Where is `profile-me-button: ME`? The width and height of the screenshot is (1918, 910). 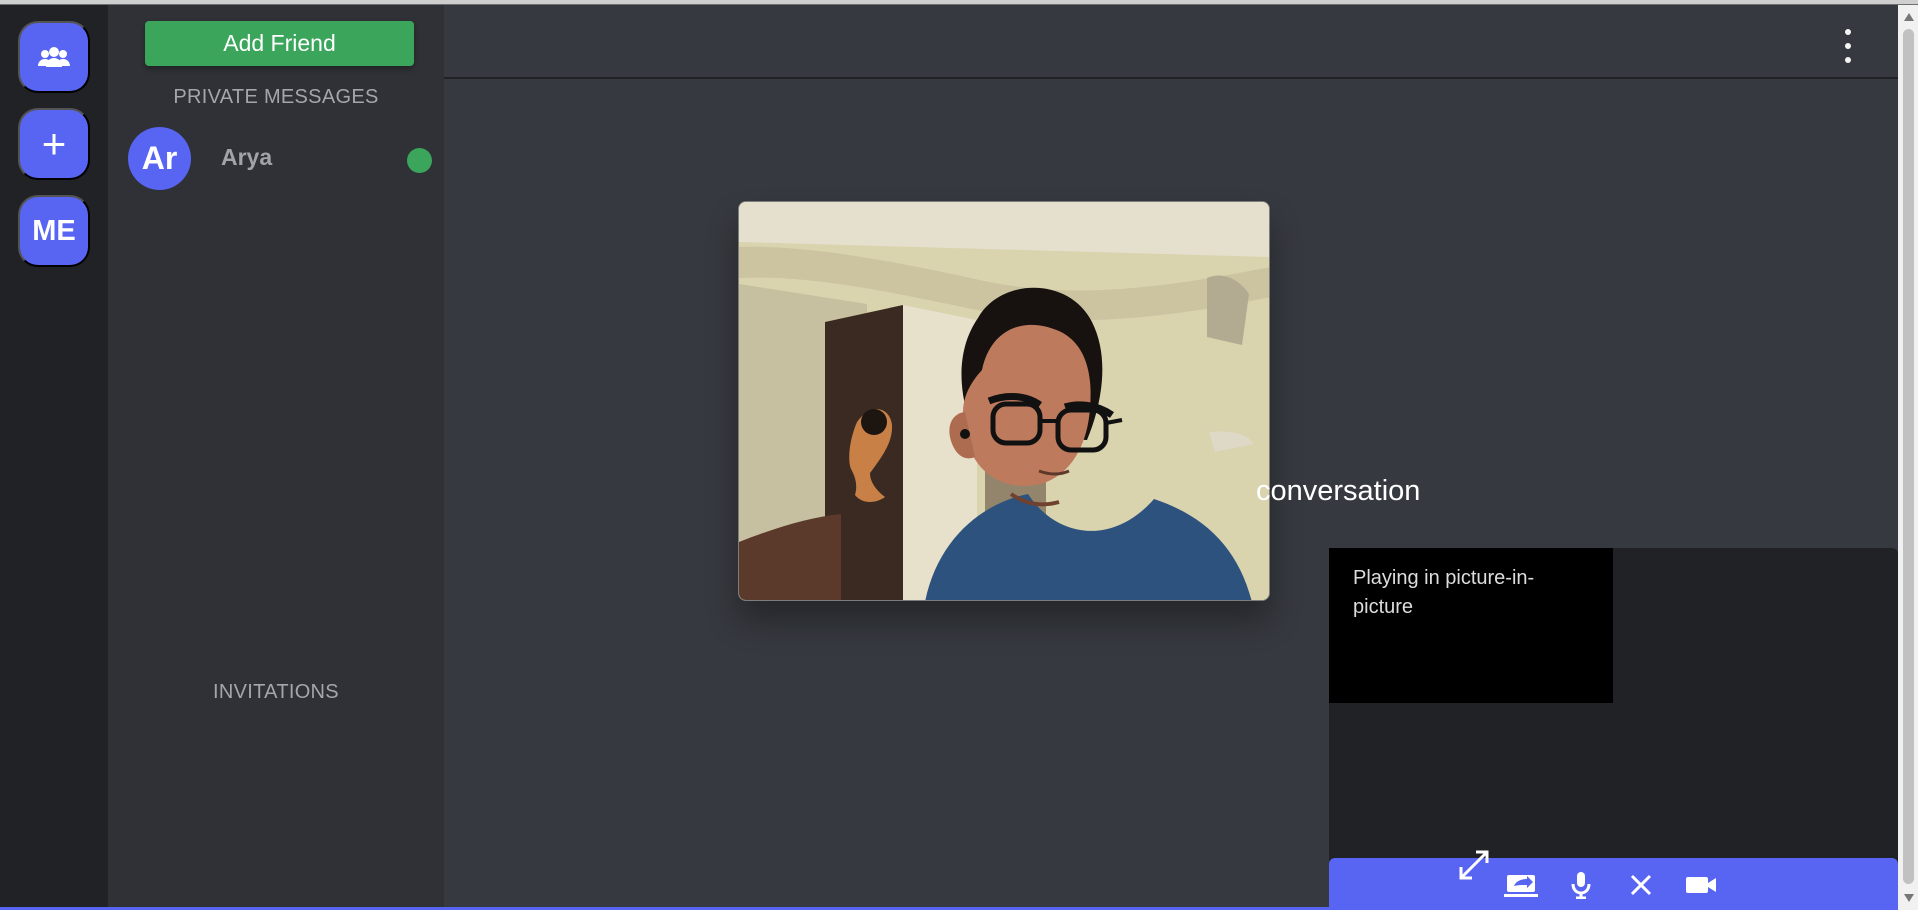
profile-me-button: ME is located at coordinates (54, 231).